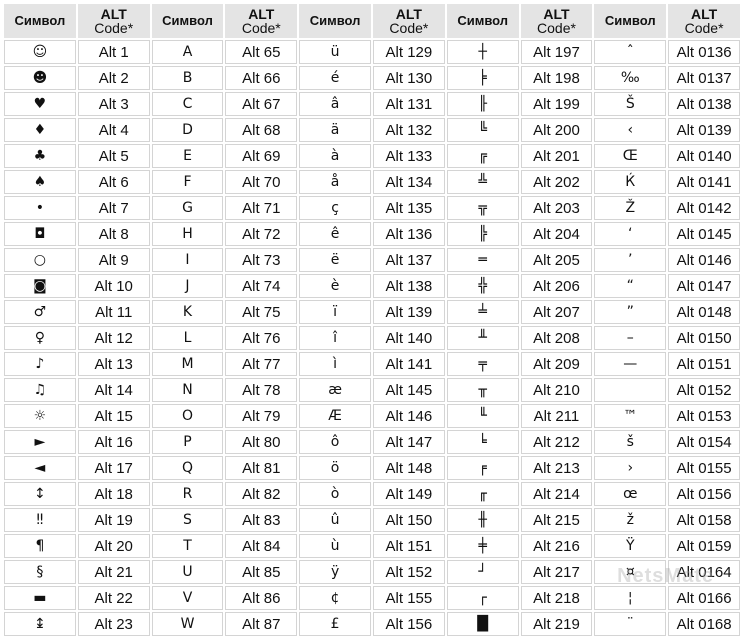  Describe the element at coordinates (335, 156) in the screenshot. I see `symbol-cell: à` at that location.